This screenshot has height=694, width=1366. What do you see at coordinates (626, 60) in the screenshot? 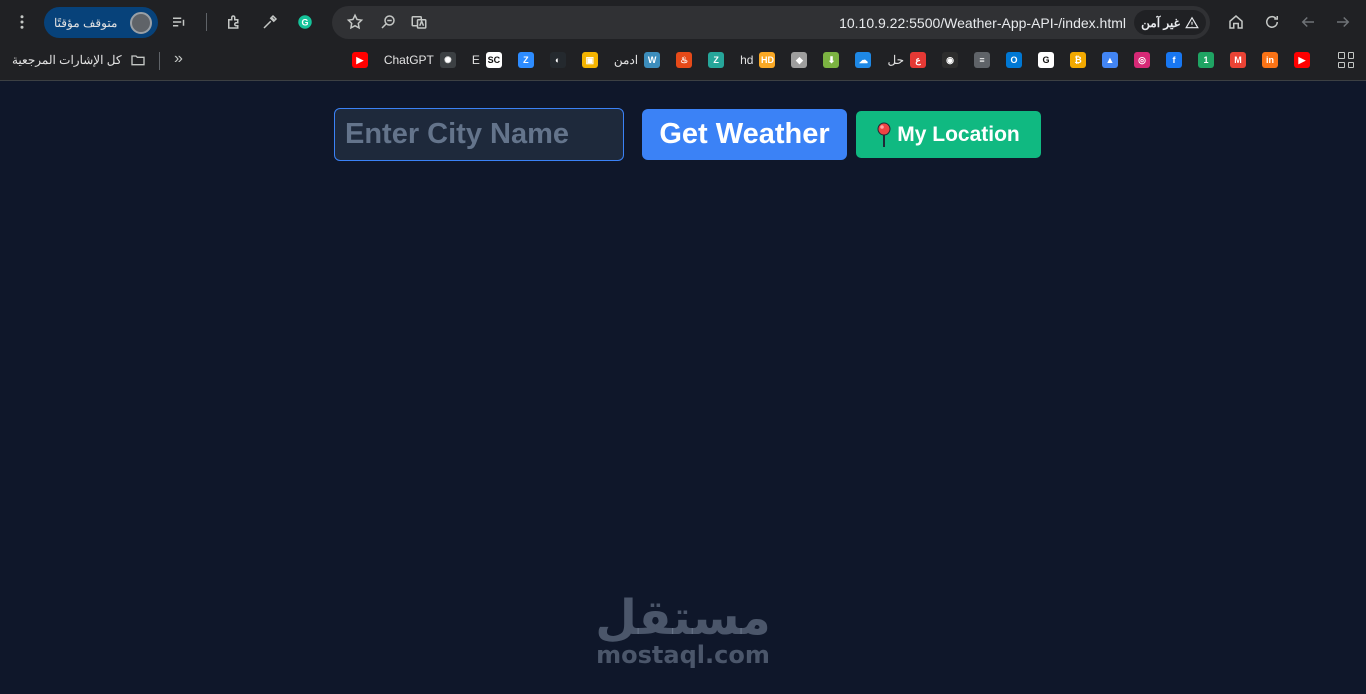
I see `bookmark-label: ادمن` at bounding box center [626, 60].